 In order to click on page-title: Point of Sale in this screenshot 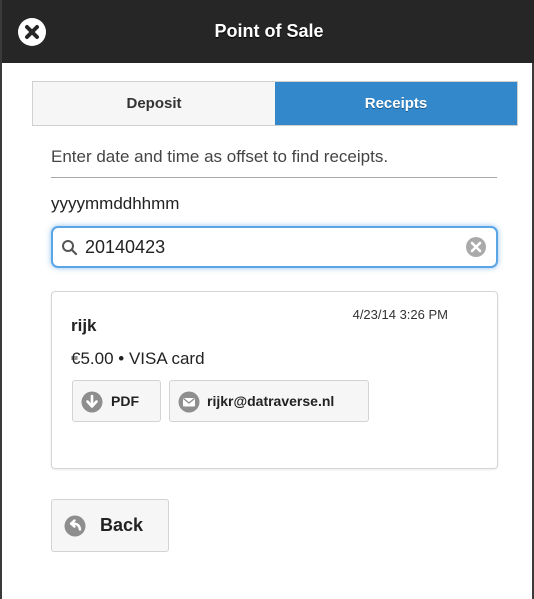, I will do `click(269, 31)`.